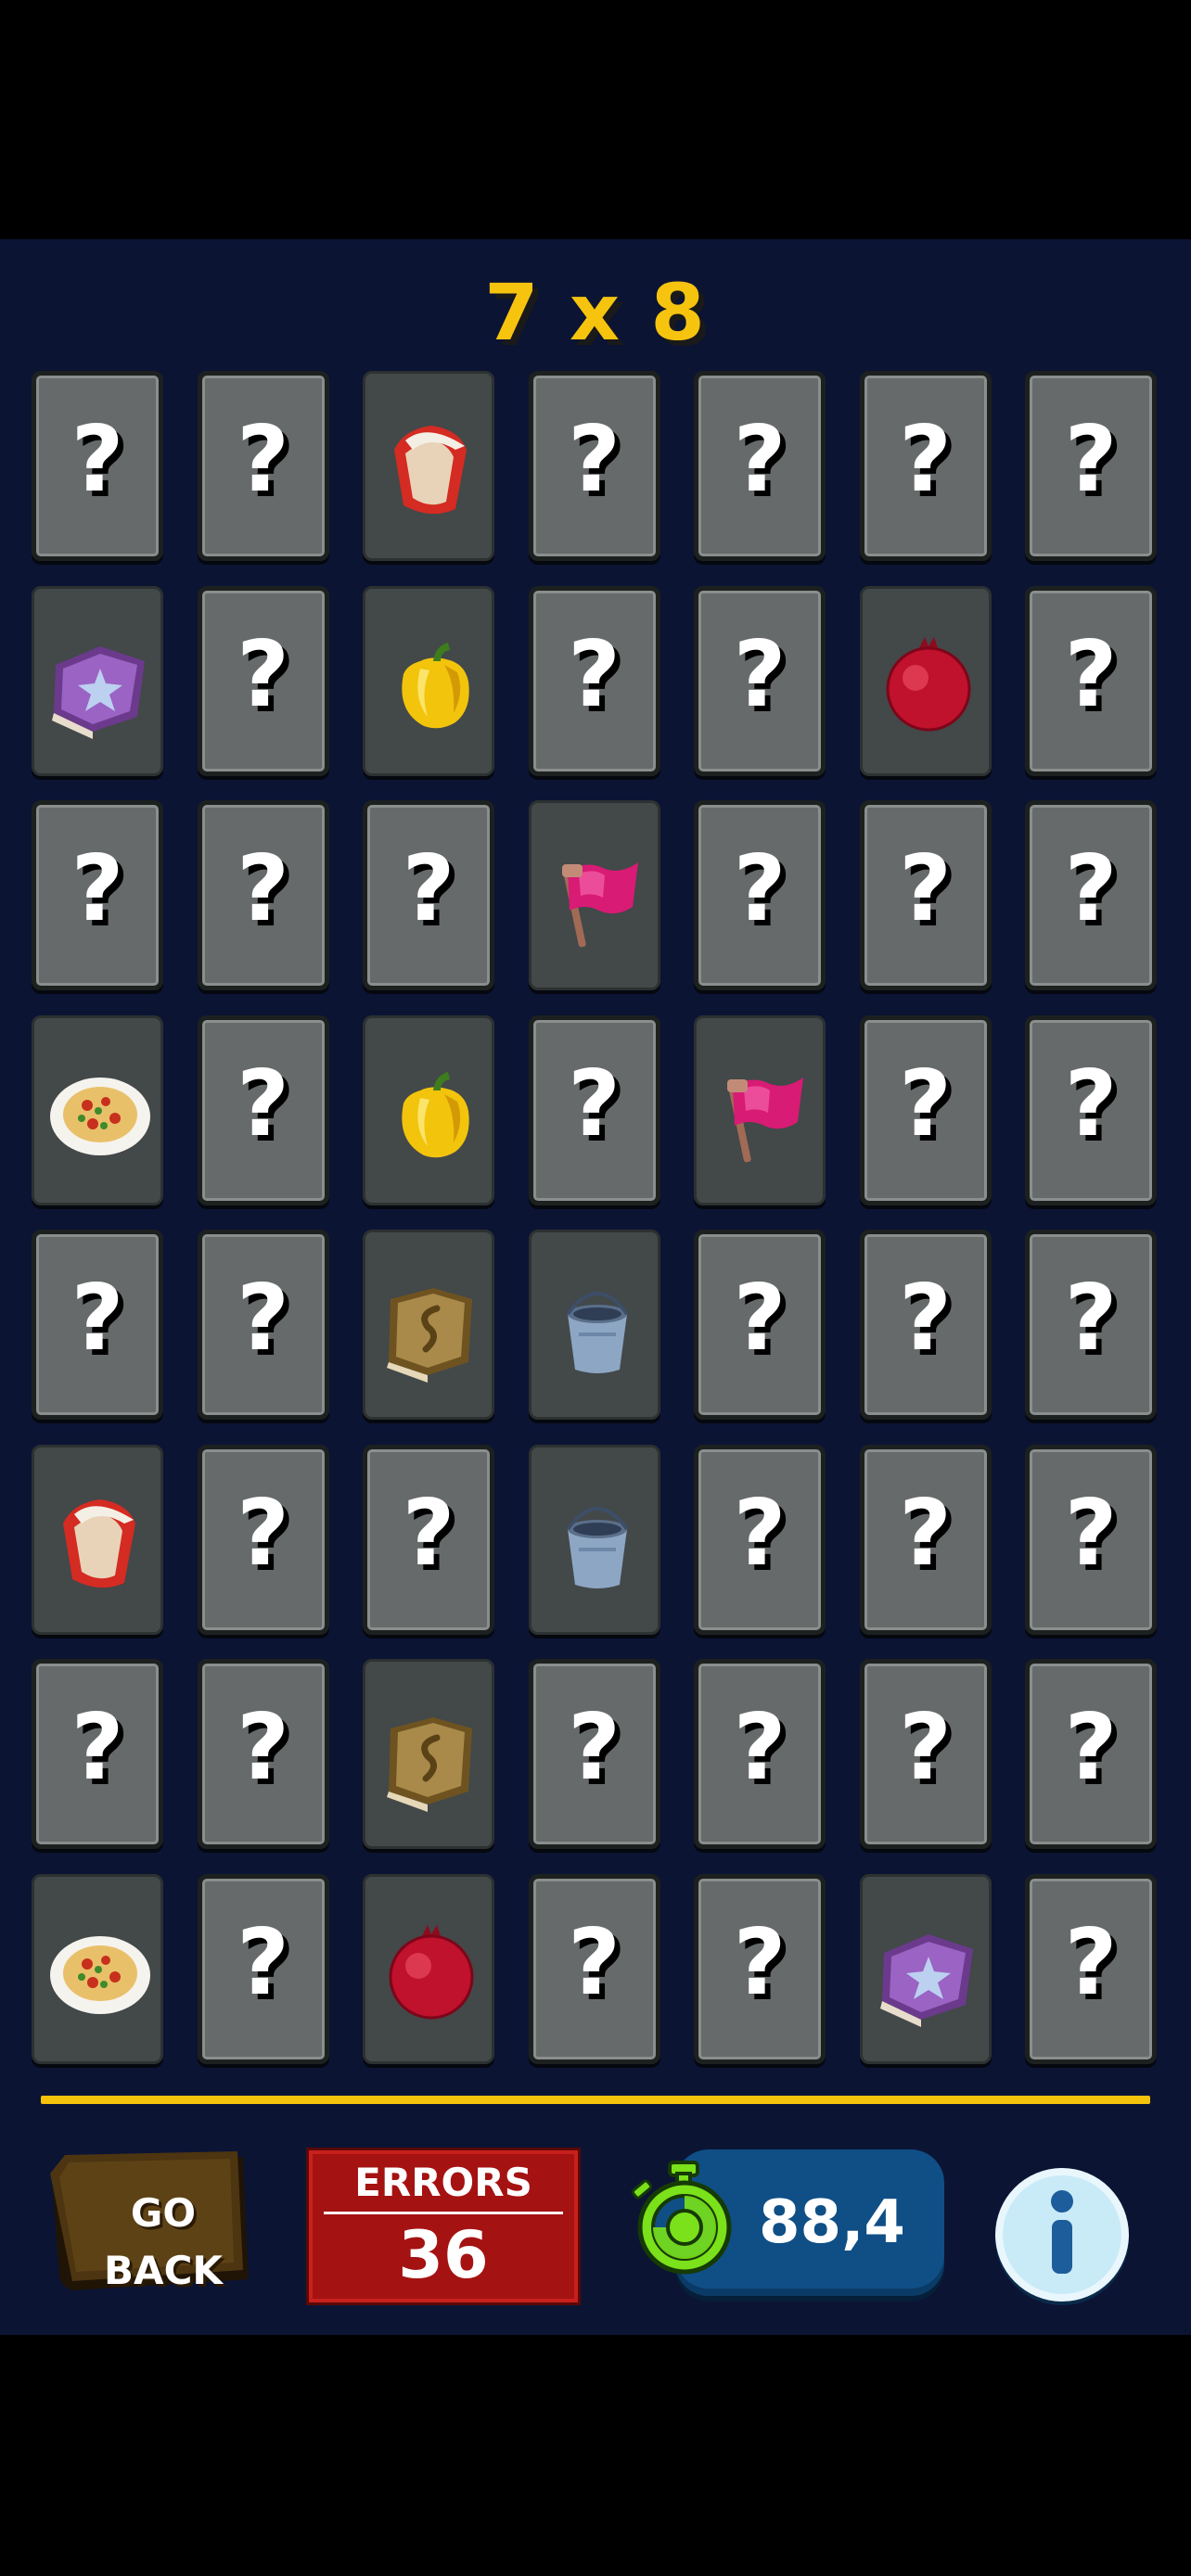  I want to click on errors-count: 36, so click(443, 2255).